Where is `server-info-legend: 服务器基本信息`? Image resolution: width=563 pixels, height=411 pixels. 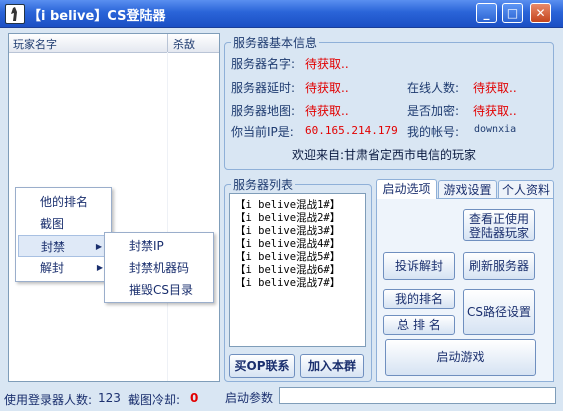
server-info-legend: 服务器基本信息 is located at coordinates (275, 43).